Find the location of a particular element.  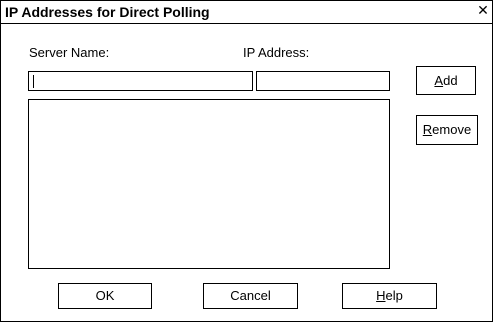

ip-address-label: IP Address: is located at coordinates (276, 52).